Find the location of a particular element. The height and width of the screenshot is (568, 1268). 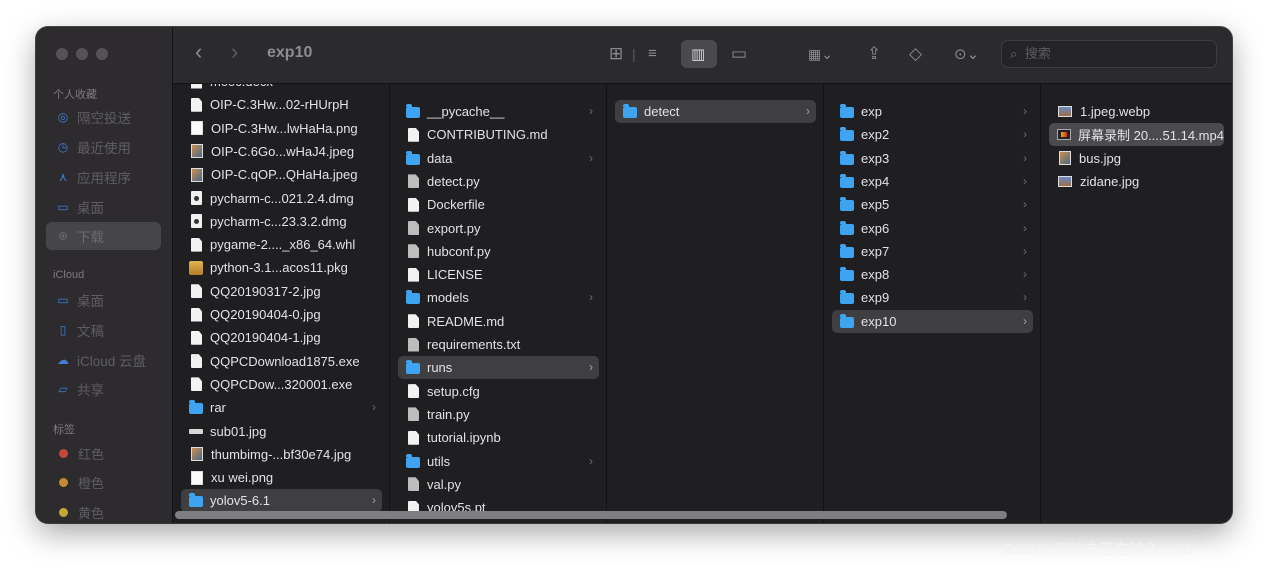

document-icon: ▯ is located at coordinates (63, 330).